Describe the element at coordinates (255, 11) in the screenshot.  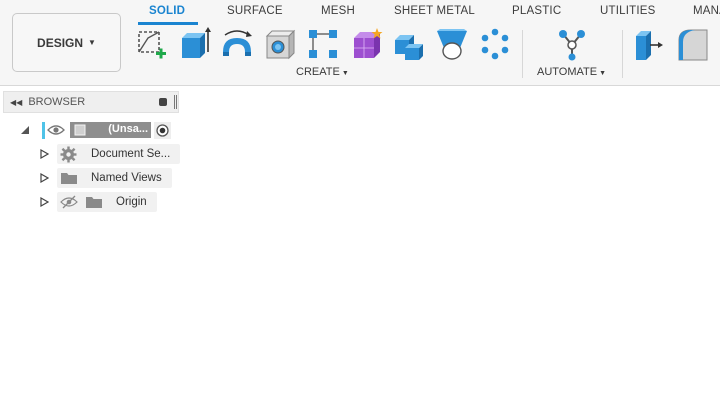
I see `tab-surface: SURFACE` at that location.